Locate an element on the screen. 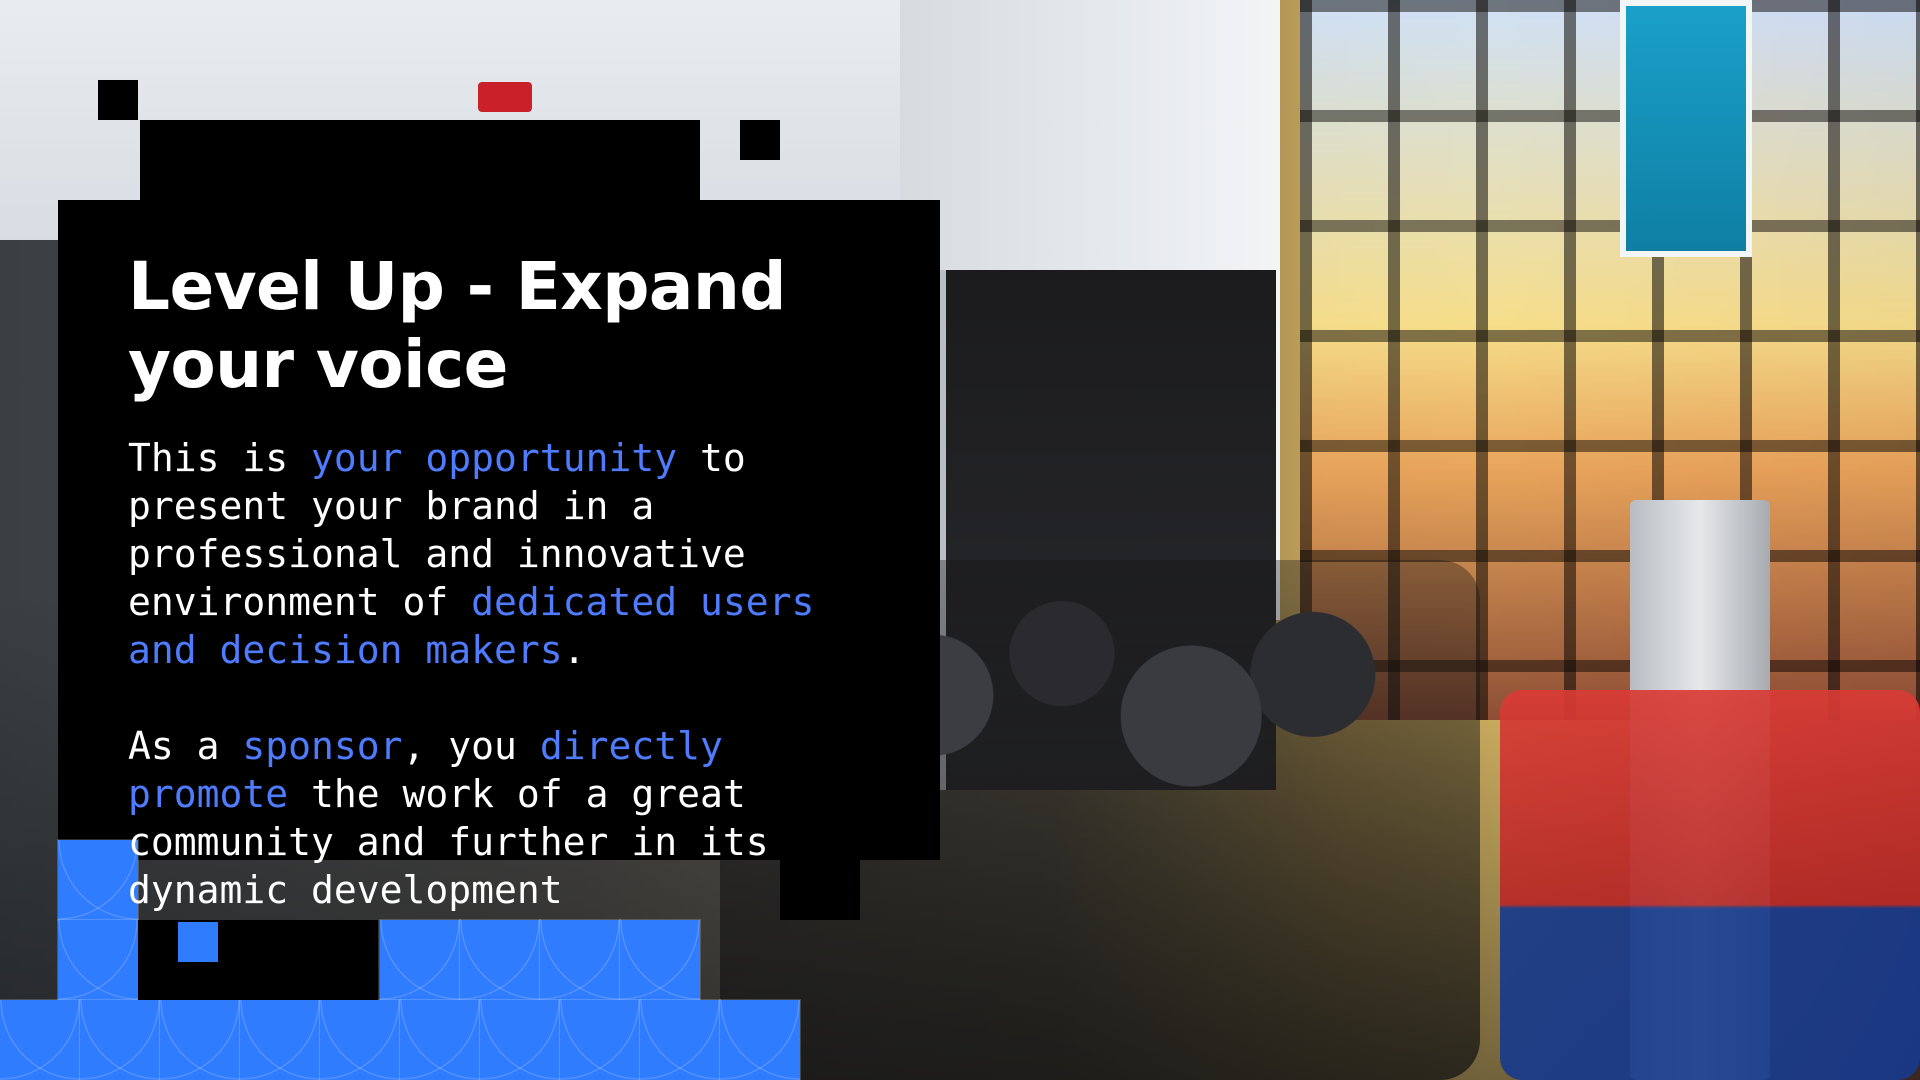 The image size is (1920, 1080). paragraph-1-highlight-1: your opportunity is located at coordinates (494, 458).